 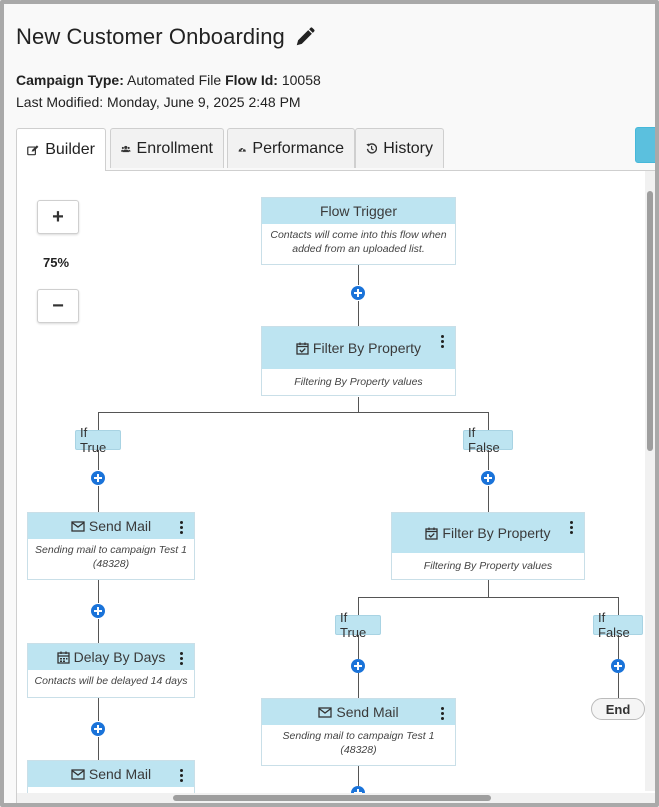 I want to click on tab-performance: Performance, so click(x=291, y=148).